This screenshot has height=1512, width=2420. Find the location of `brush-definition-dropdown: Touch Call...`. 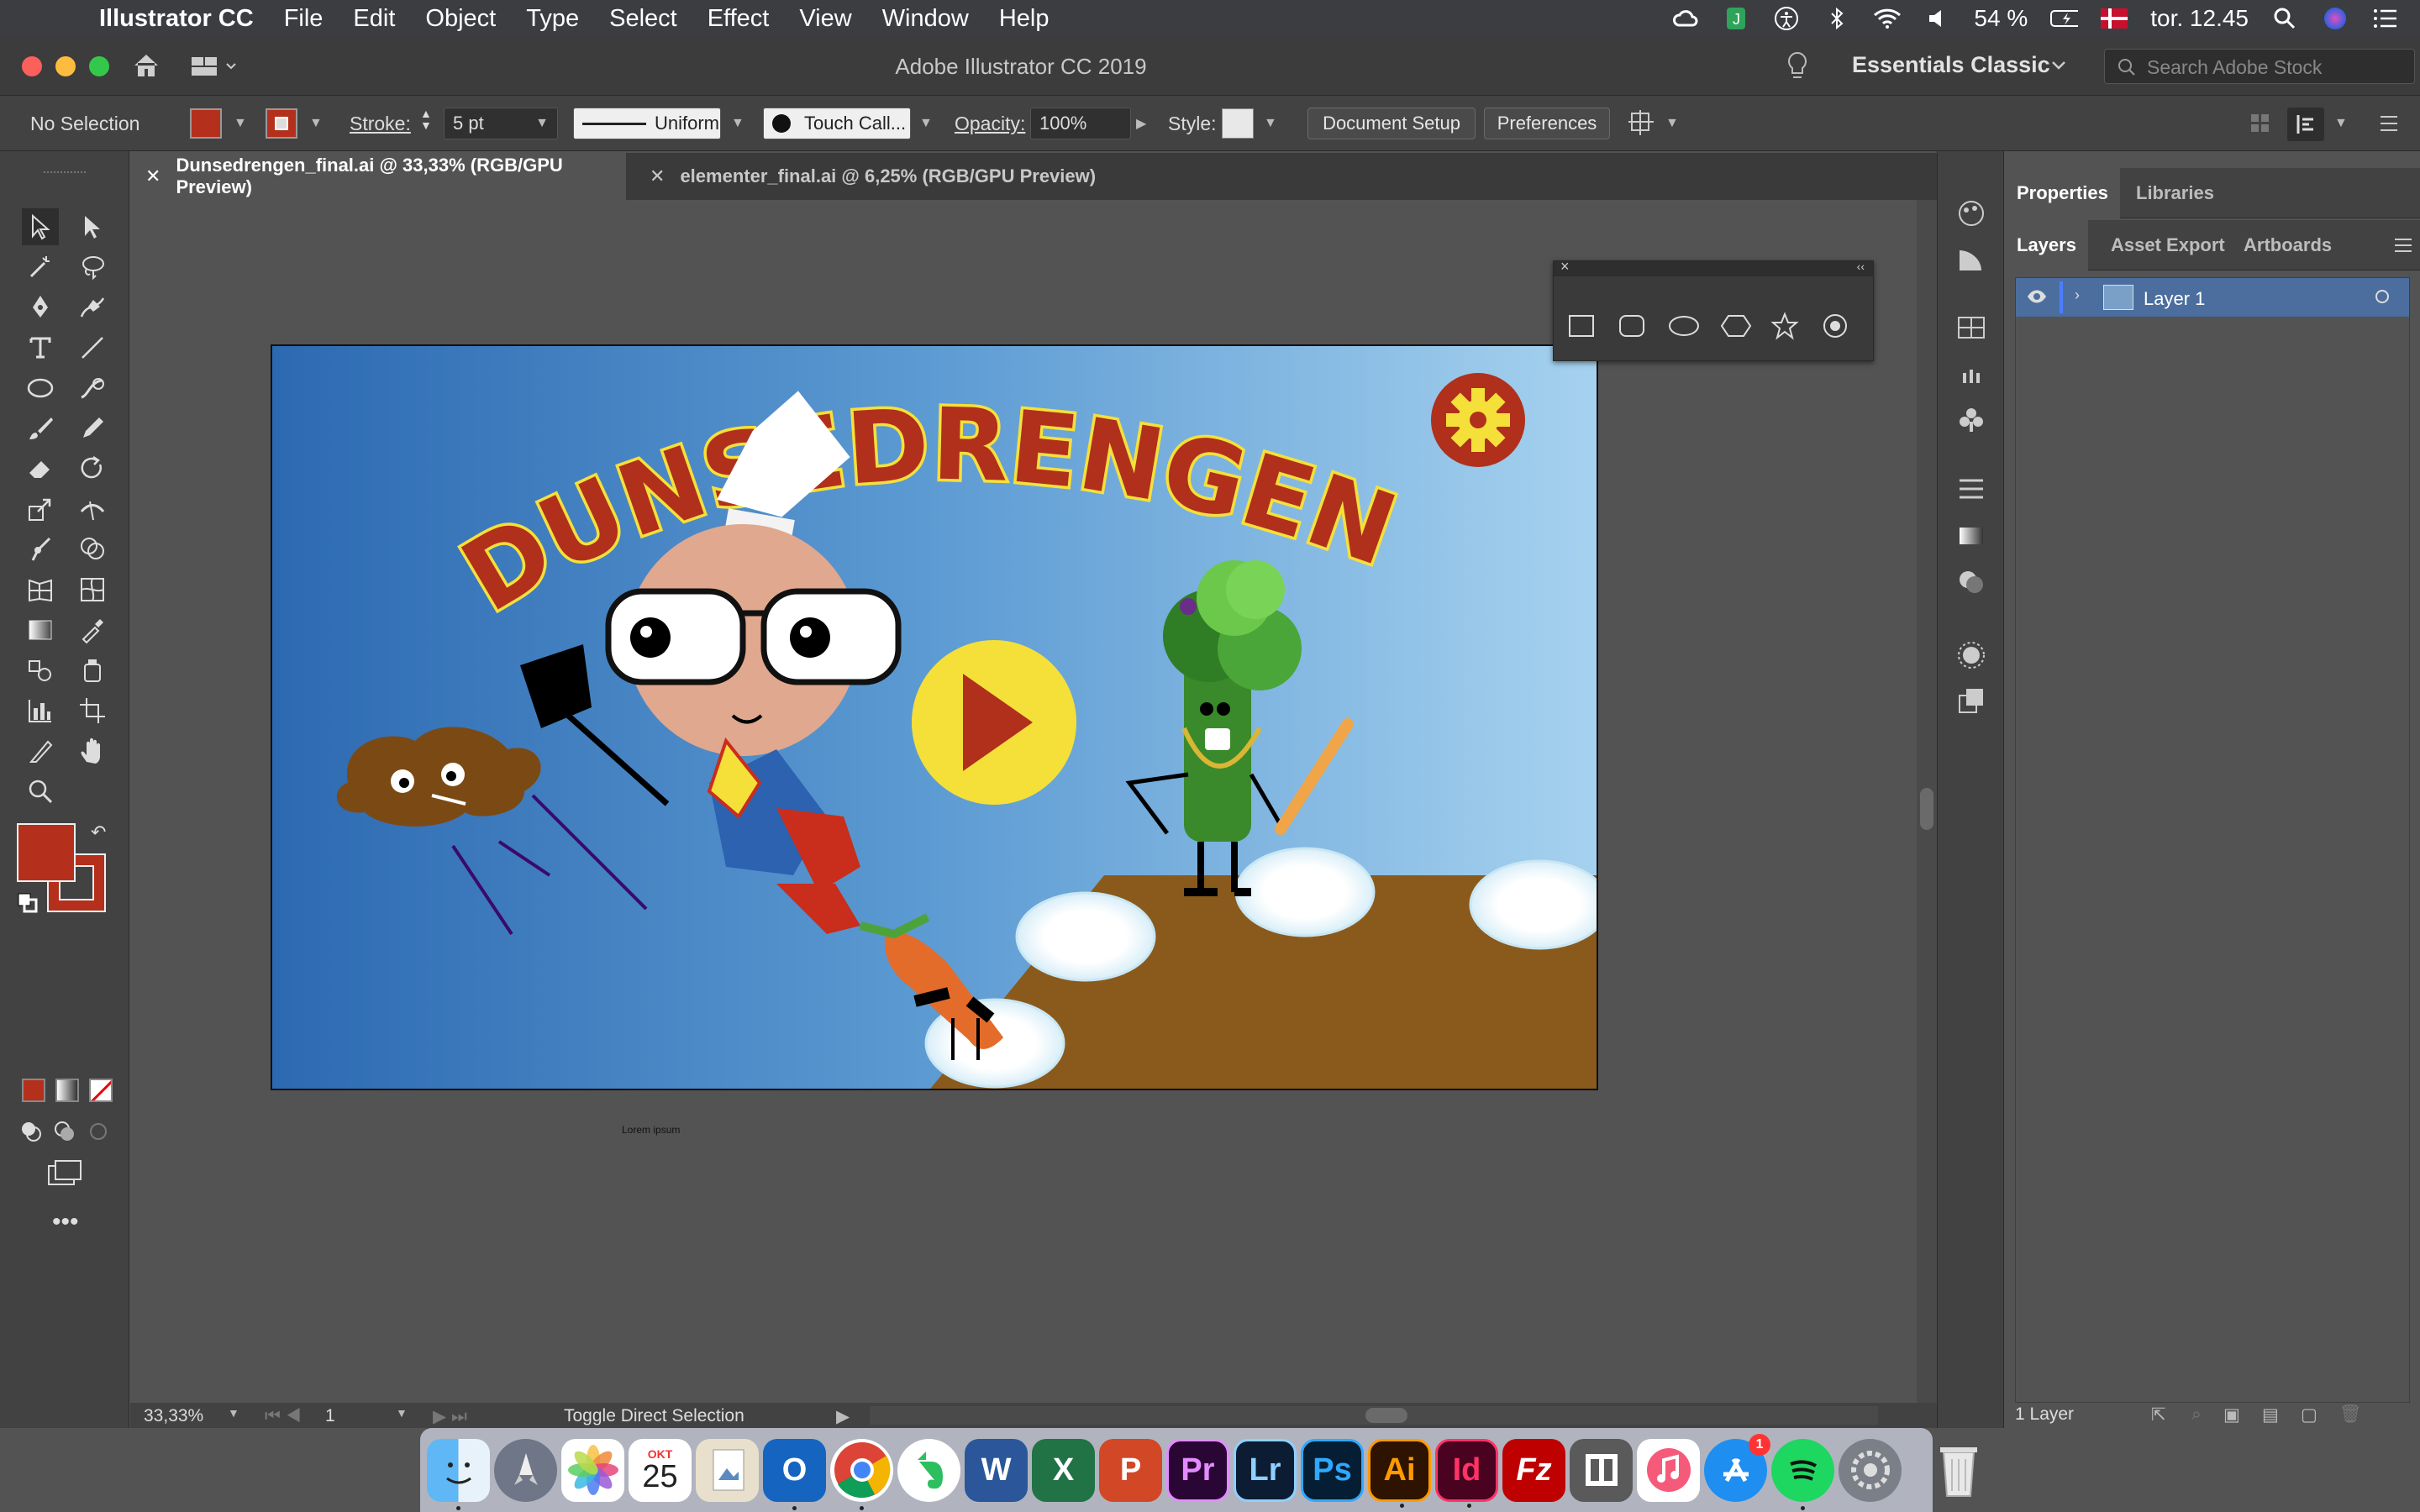

brush-definition-dropdown: Touch Call... is located at coordinates (837, 123).